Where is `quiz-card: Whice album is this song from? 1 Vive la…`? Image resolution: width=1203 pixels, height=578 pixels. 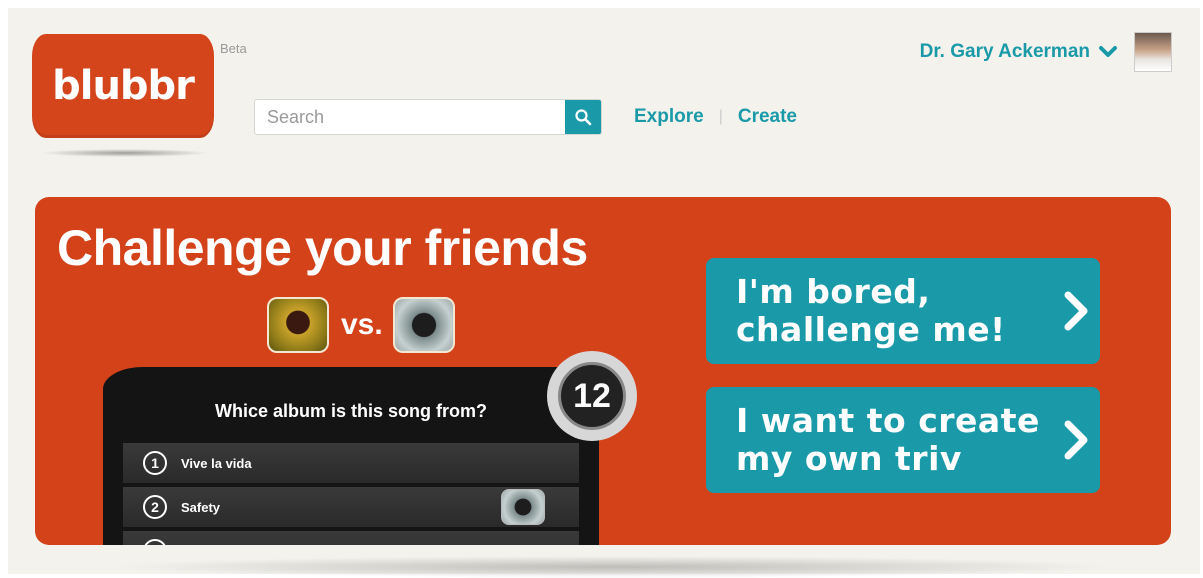
quiz-card: Whice album is this song from? 1 Vive la… is located at coordinates (351, 456).